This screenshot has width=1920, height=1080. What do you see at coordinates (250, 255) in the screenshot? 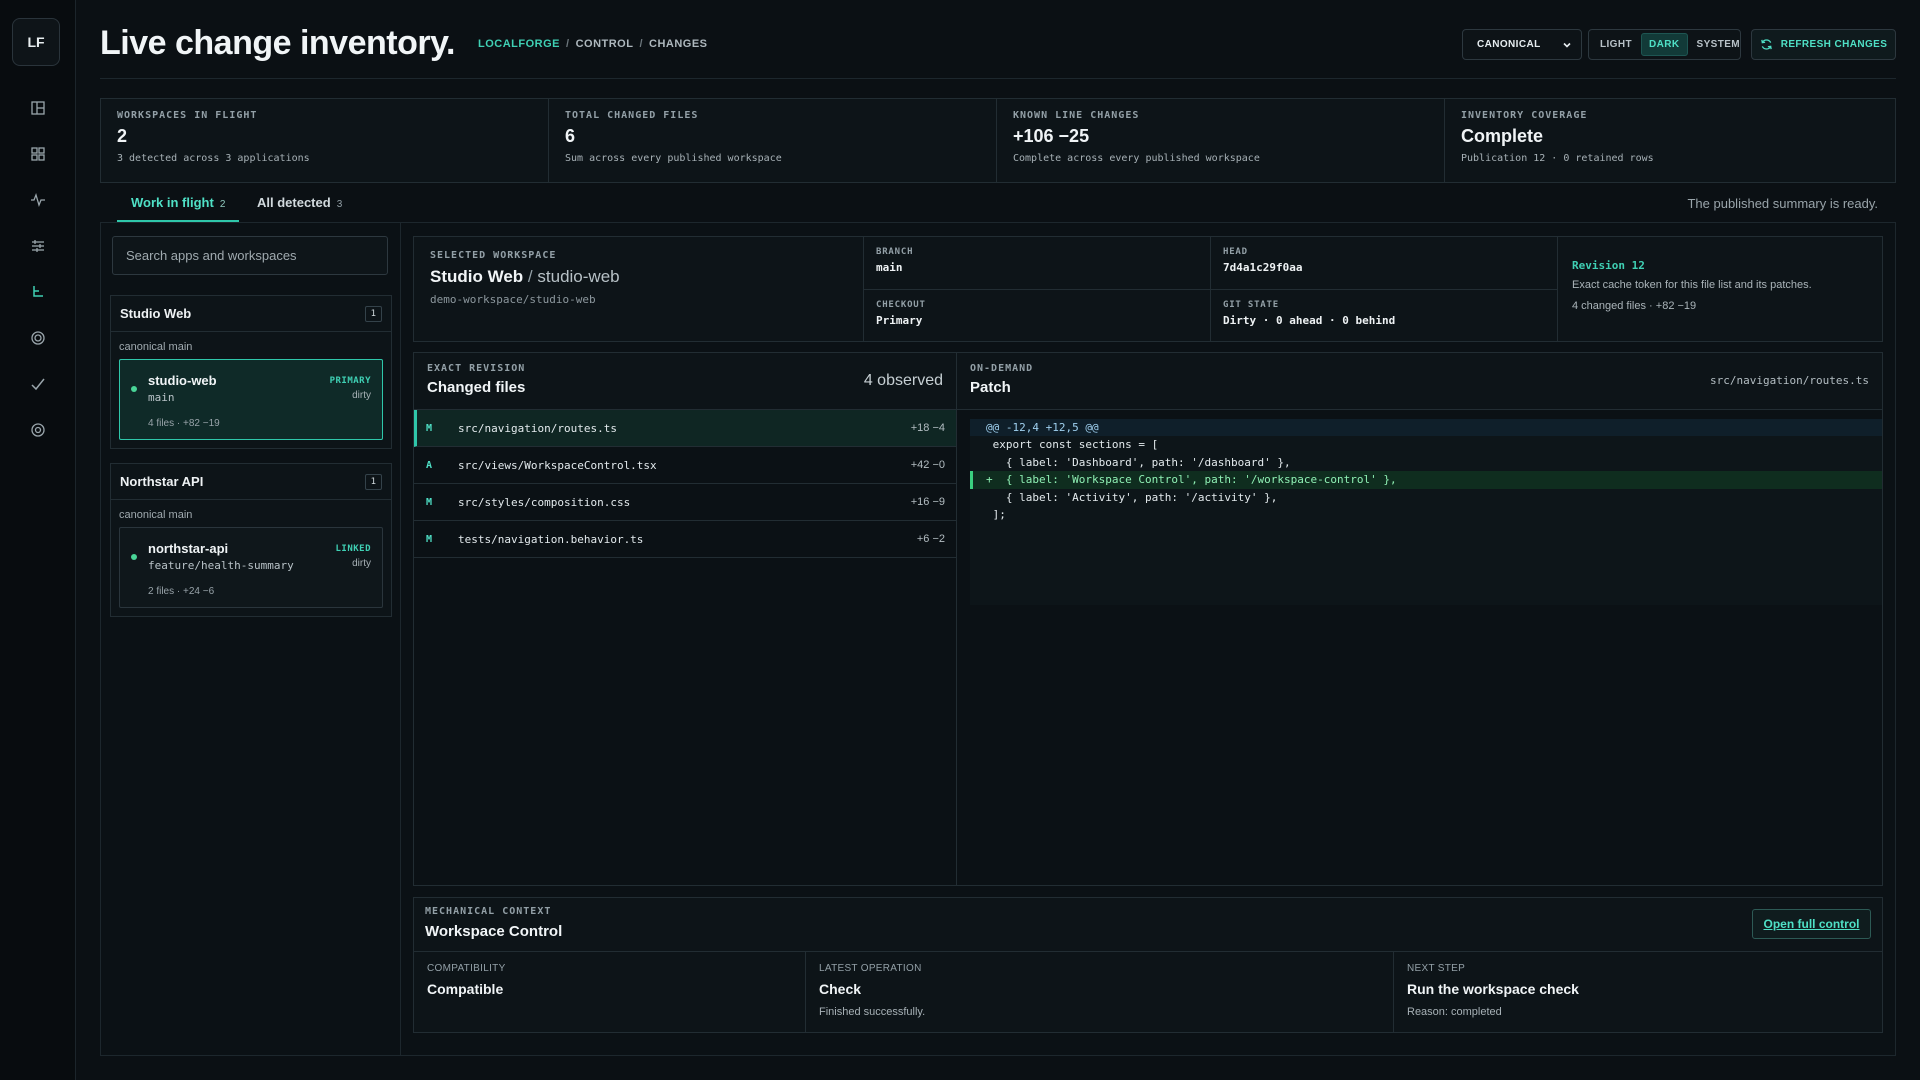
I see `search-input: Search apps and workspaces` at bounding box center [250, 255].